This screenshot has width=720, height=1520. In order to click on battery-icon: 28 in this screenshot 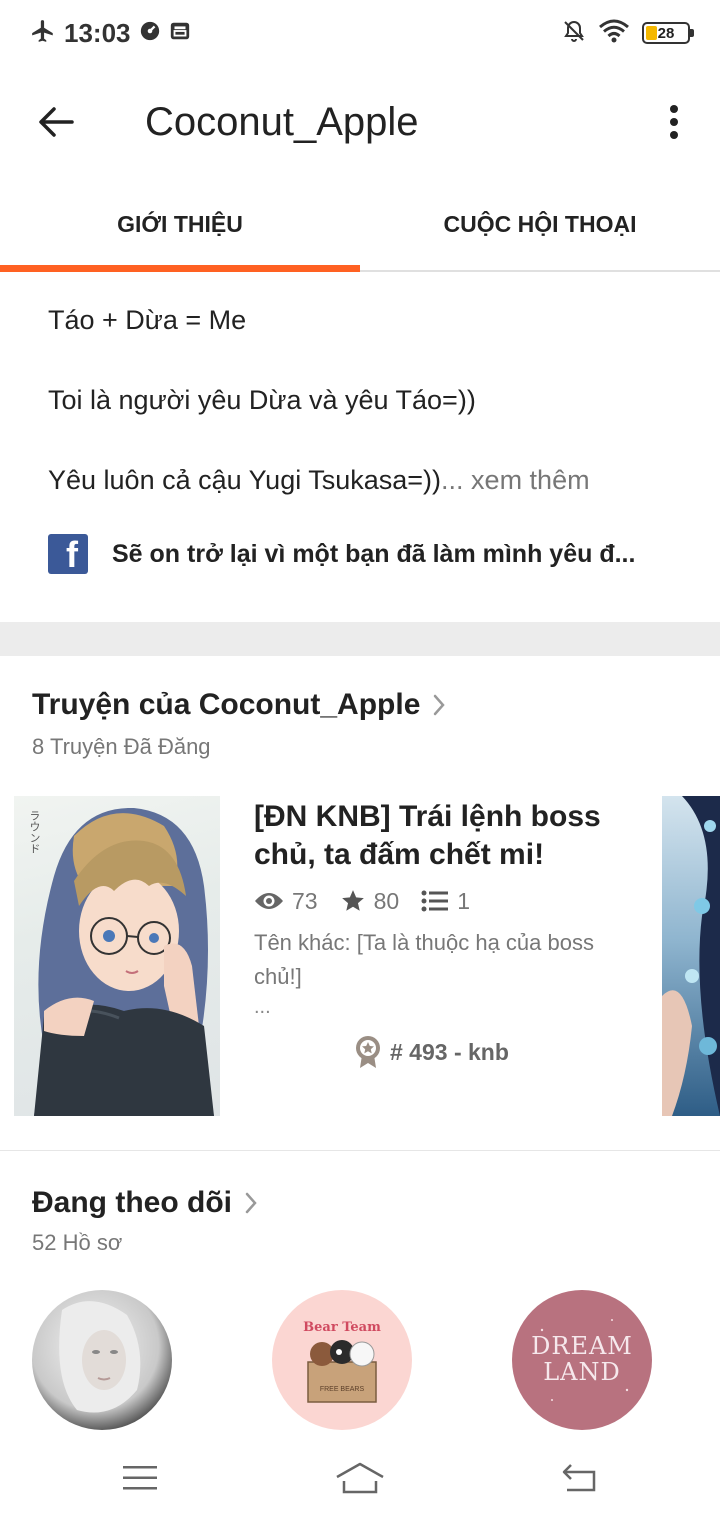, I will do `click(668, 33)`.